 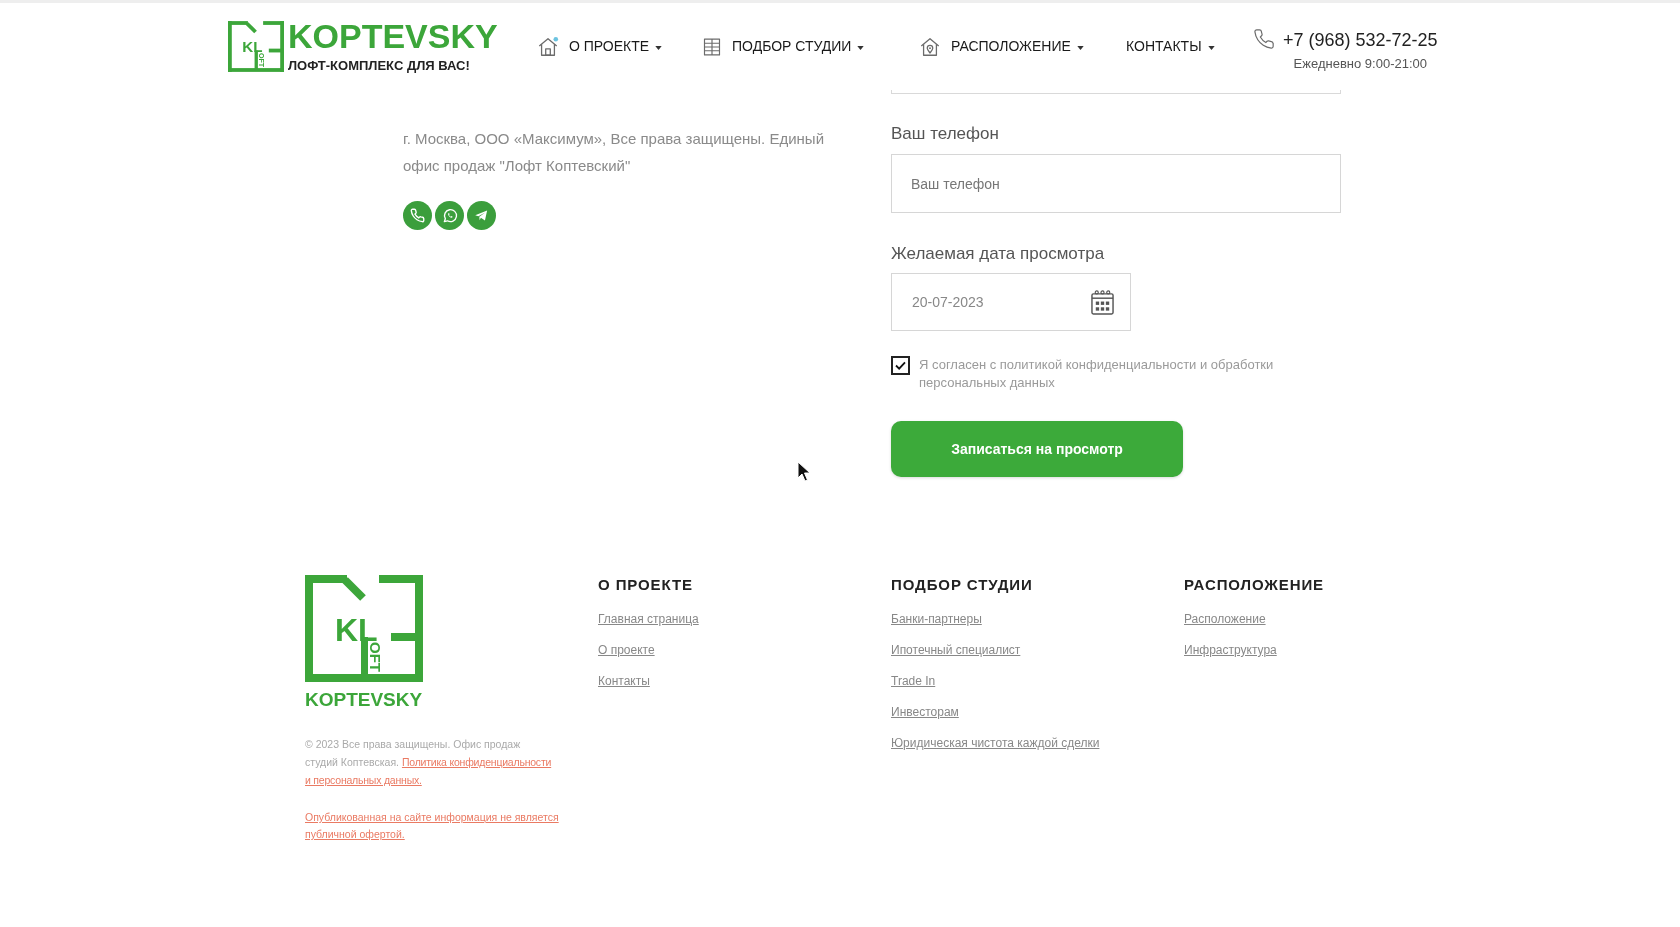 I want to click on paper-plane-icon, so click(x=481, y=215).